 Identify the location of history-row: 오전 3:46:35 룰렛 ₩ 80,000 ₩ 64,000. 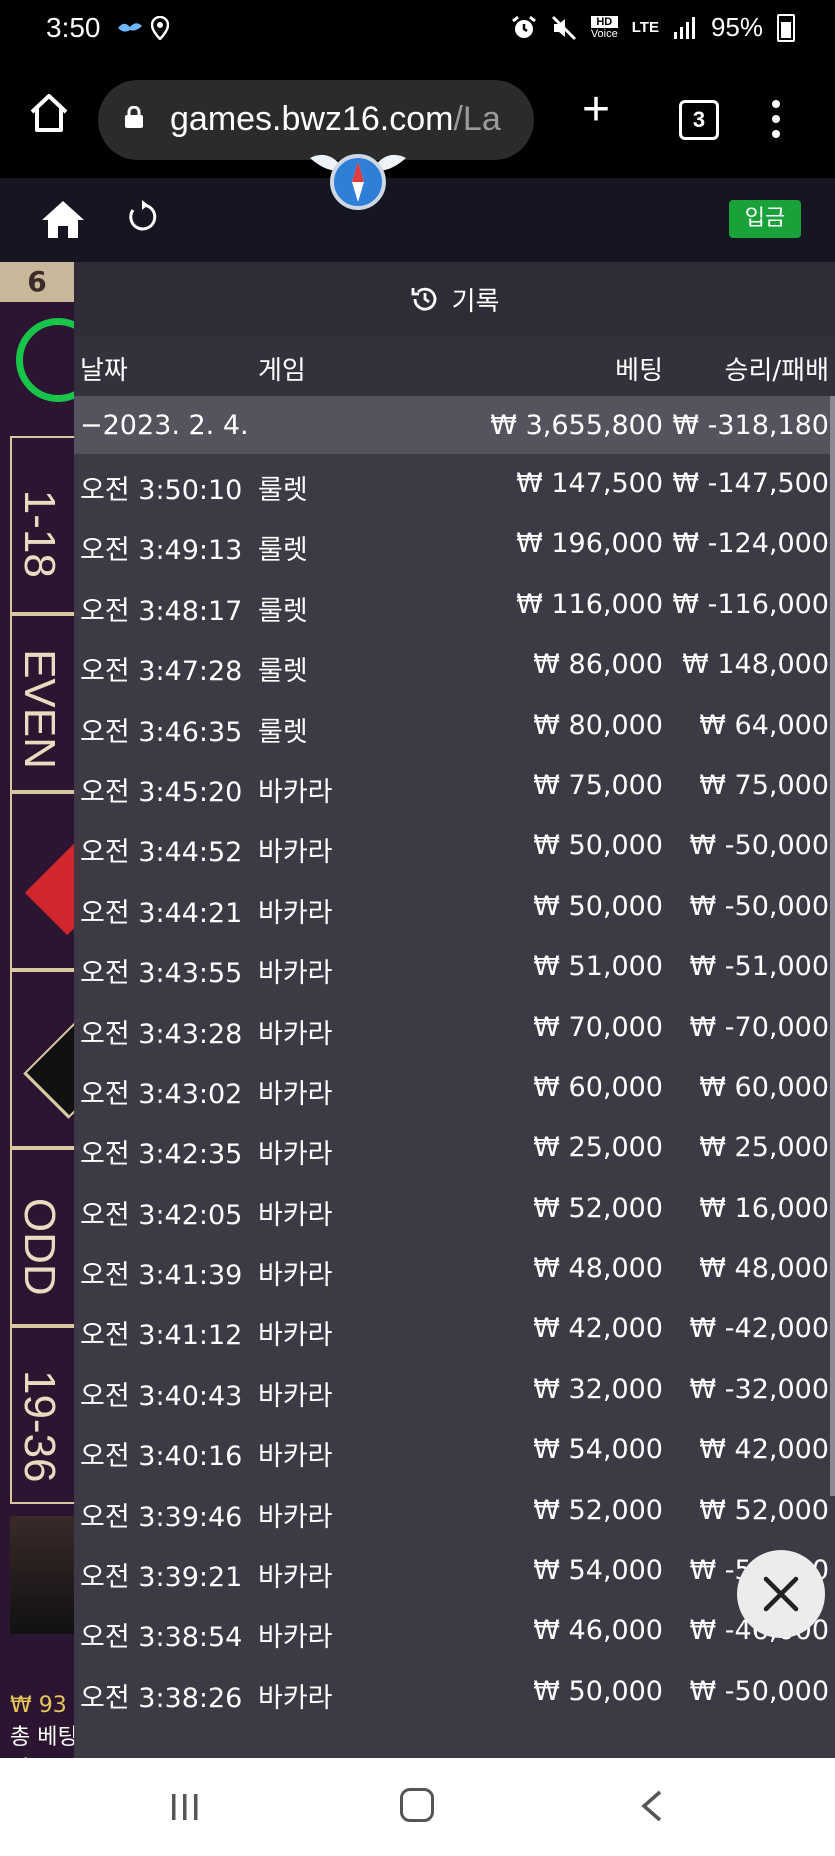
(454, 726).